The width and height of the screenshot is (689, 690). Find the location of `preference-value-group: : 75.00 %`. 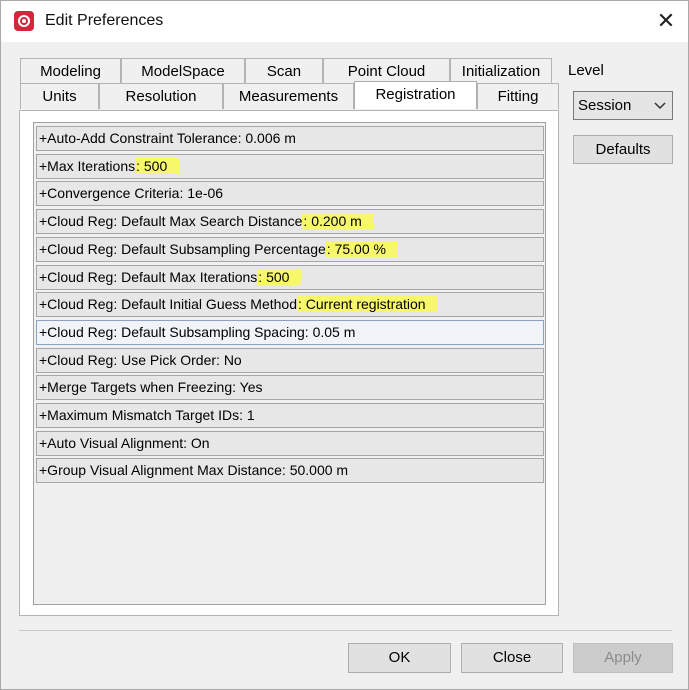

preference-value-group: : 75.00 % is located at coordinates (361, 248).